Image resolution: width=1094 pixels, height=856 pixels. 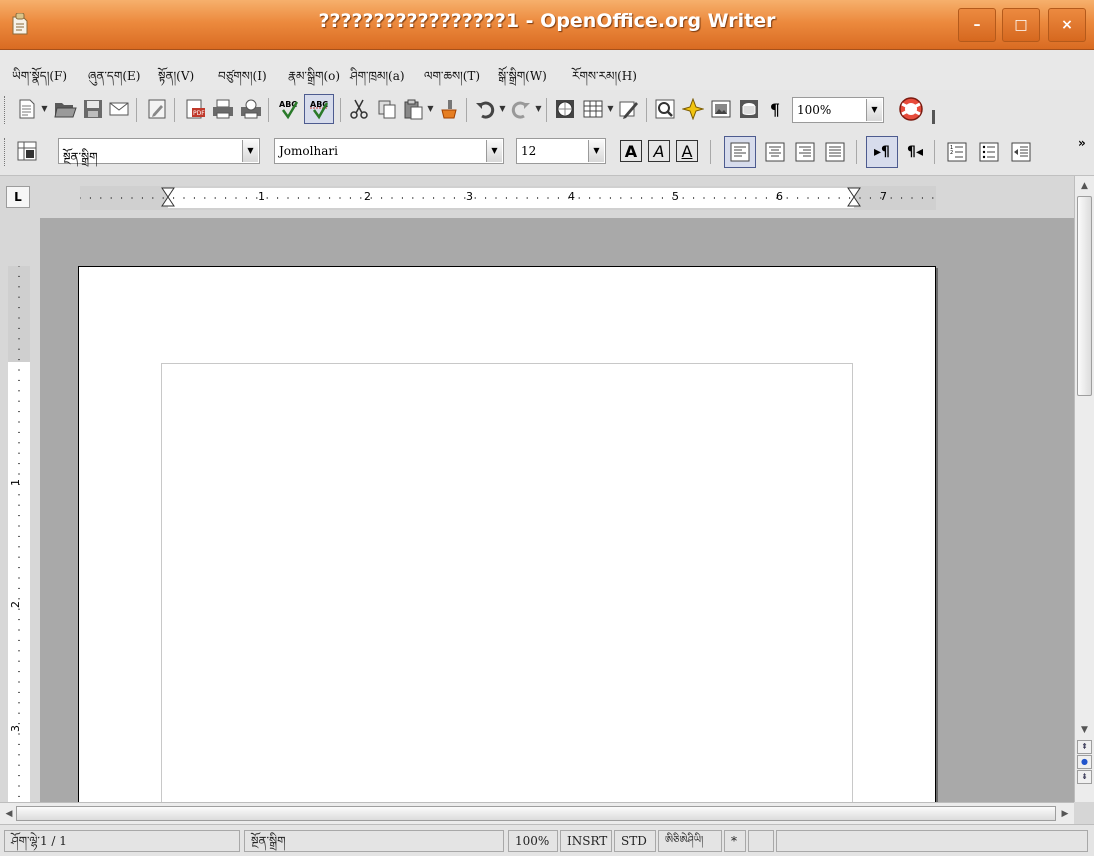 What do you see at coordinates (775, 152) in the screenshot?
I see `align-center-button` at bounding box center [775, 152].